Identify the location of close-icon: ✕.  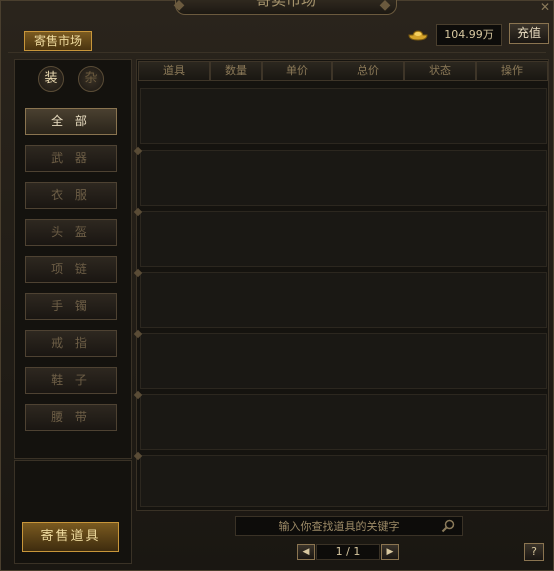
(545, 7).